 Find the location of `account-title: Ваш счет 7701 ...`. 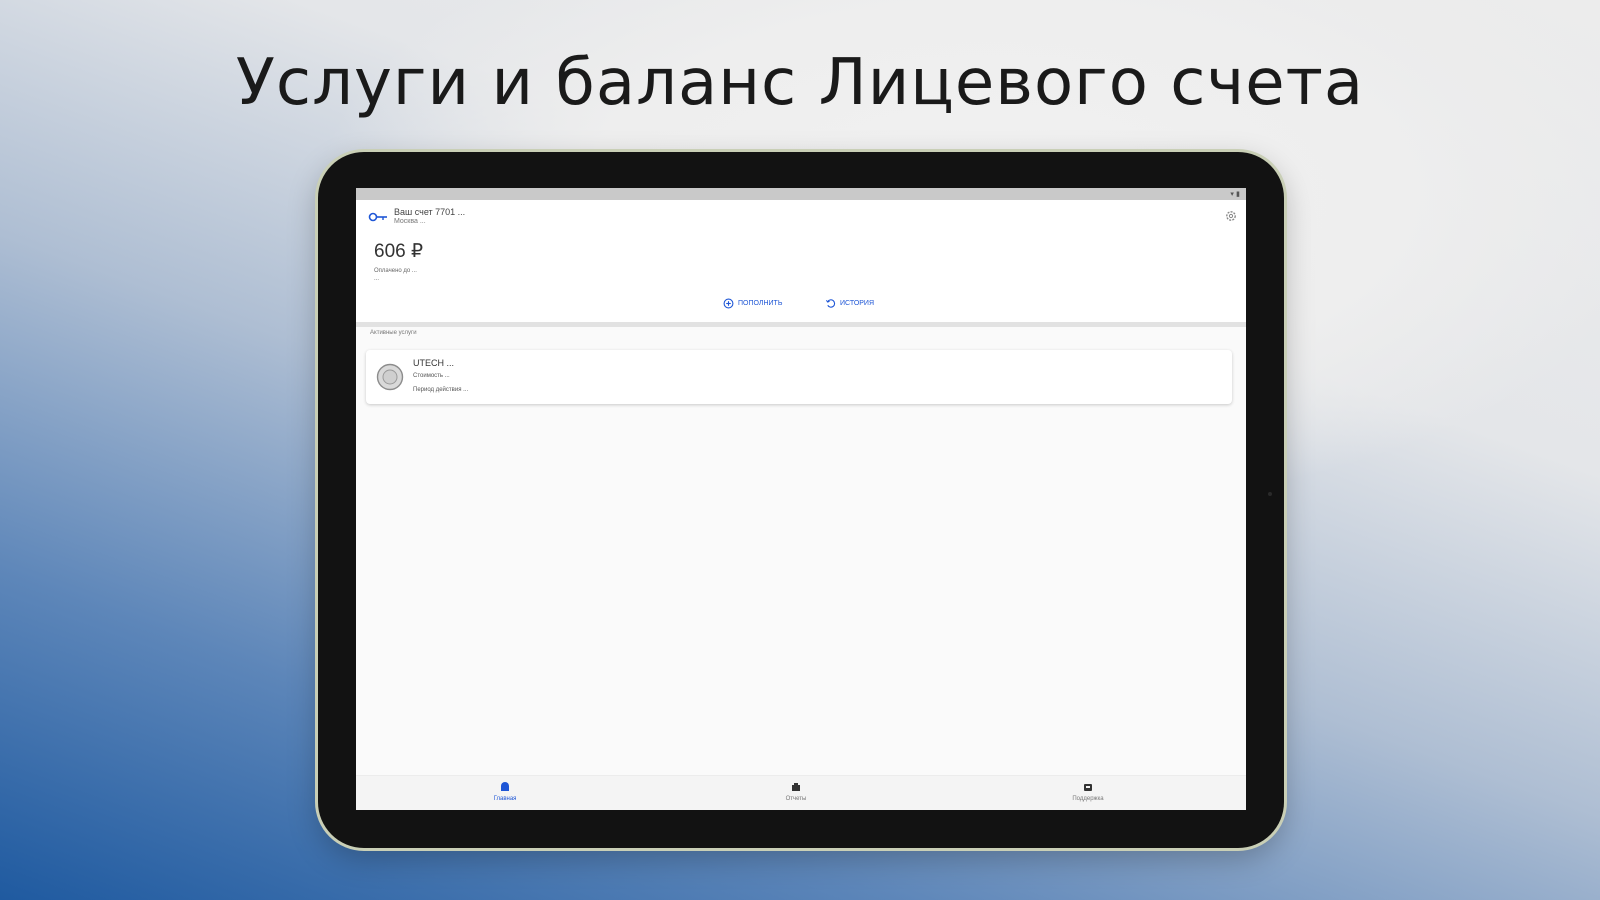

account-title: Ваш счет 7701 ... is located at coordinates (430, 212).